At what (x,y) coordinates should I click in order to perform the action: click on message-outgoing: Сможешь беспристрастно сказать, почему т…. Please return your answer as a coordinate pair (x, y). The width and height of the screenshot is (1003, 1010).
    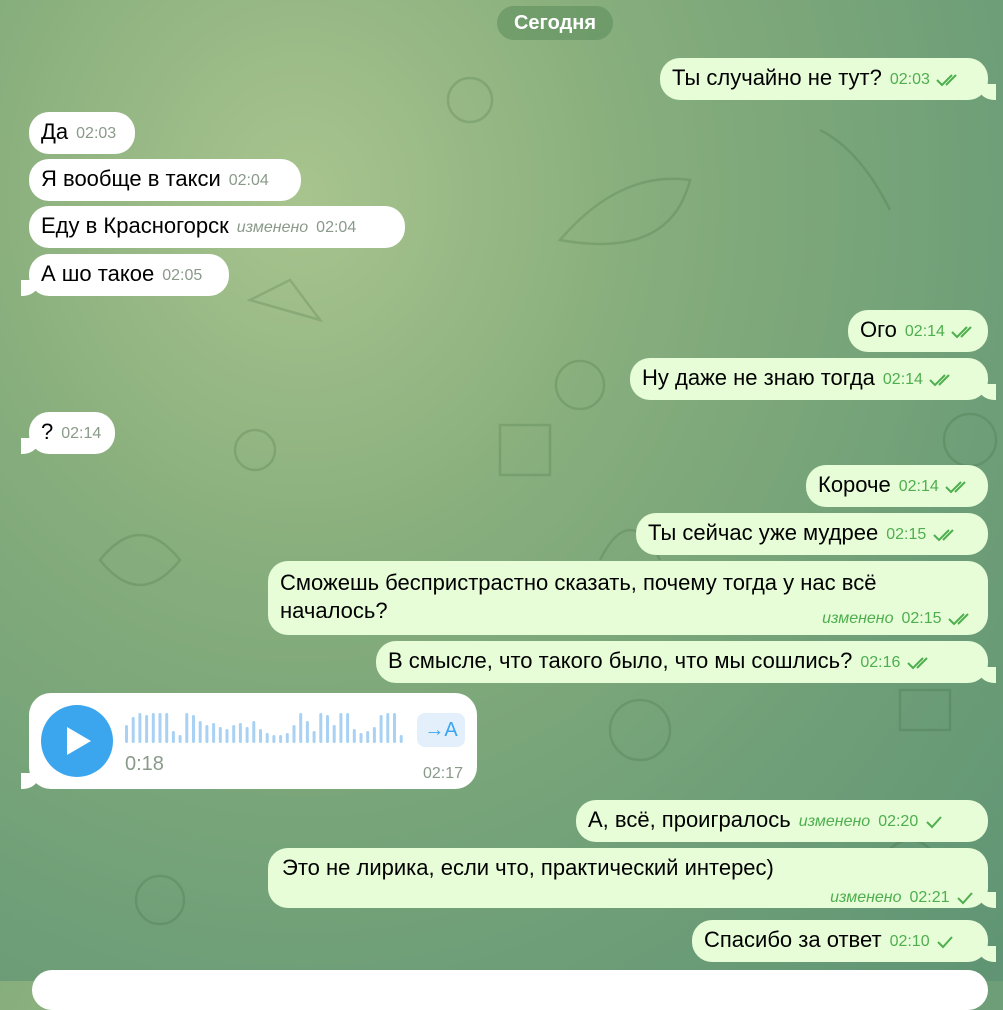
    Looking at the image, I should click on (628, 598).